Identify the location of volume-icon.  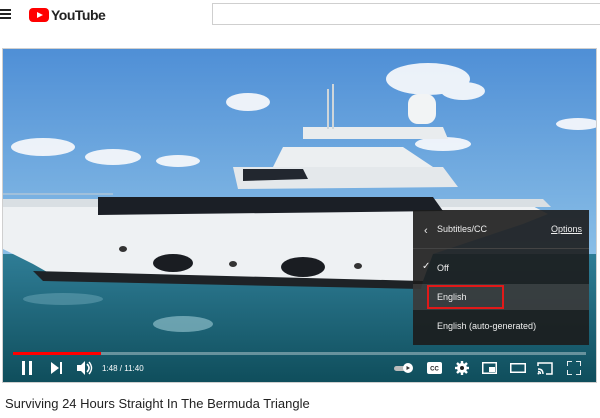
(85, 368).